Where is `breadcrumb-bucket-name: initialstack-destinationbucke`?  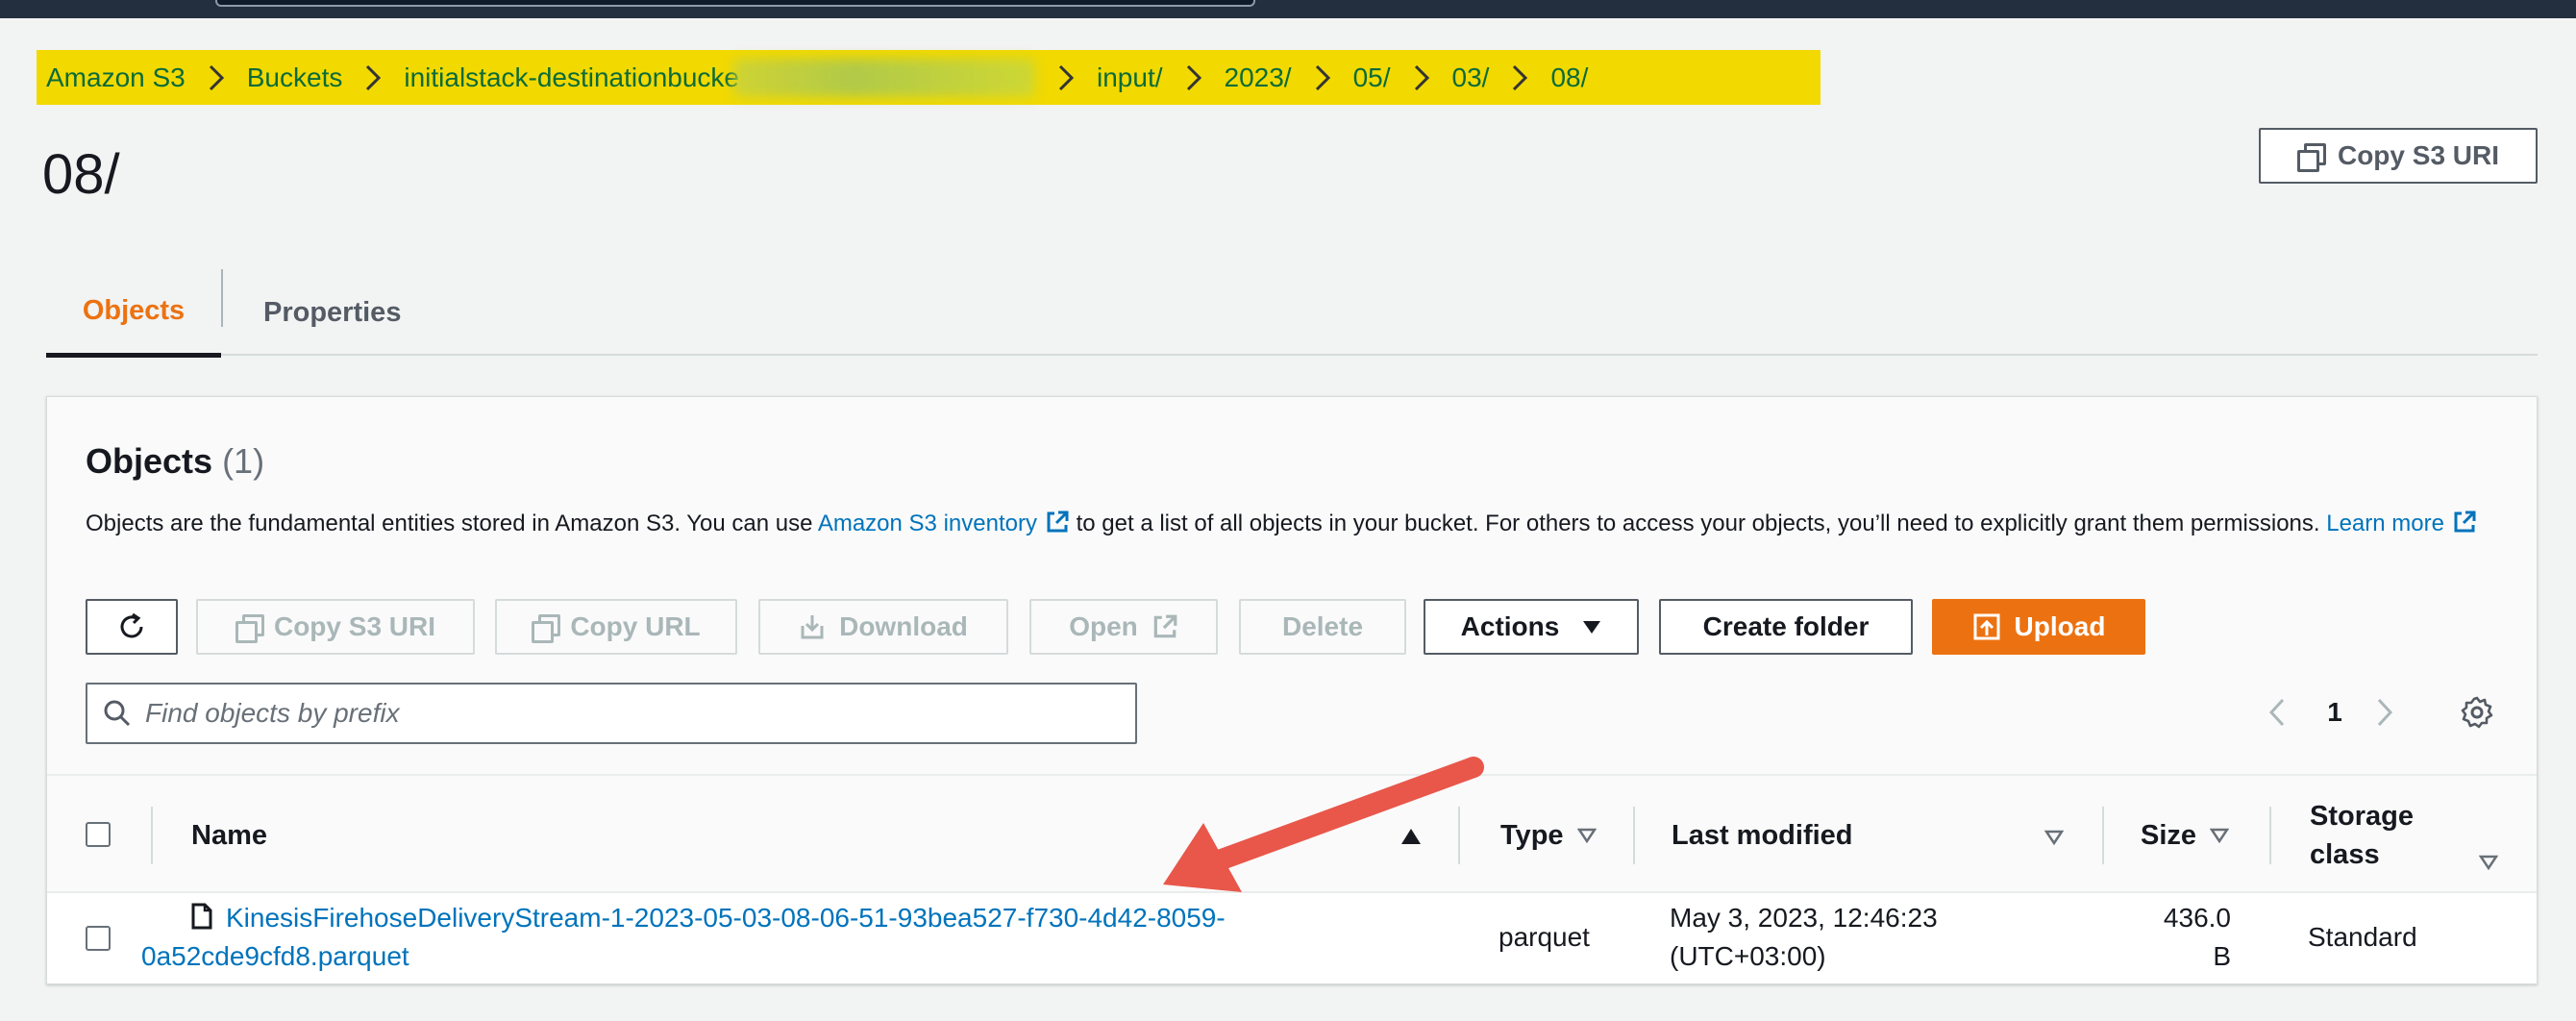 breadcrumb-bucket-name: initialstack-destinationbucke is located at coordinates (571, 77).